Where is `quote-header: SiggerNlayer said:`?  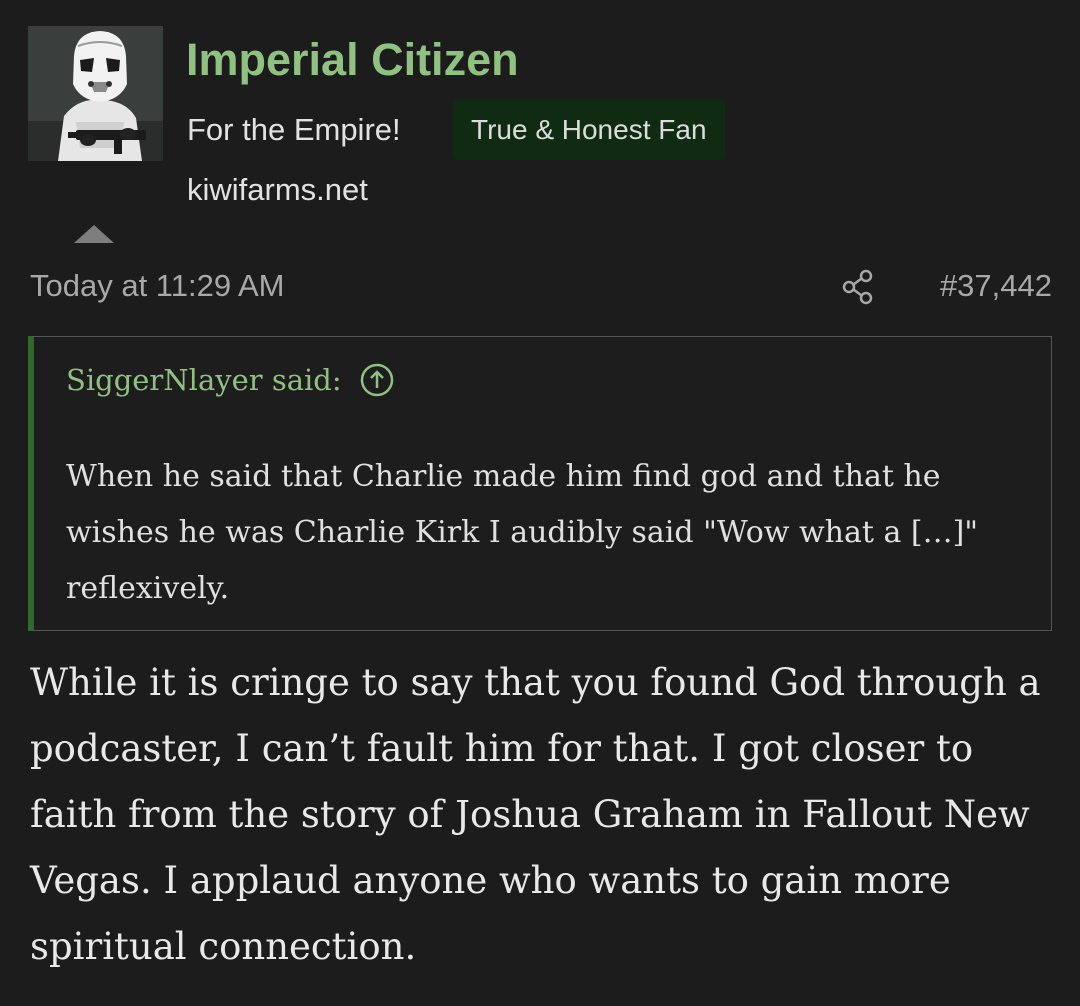 quote-header: SiggerNlayer said: is located at coordinates (230, 380).